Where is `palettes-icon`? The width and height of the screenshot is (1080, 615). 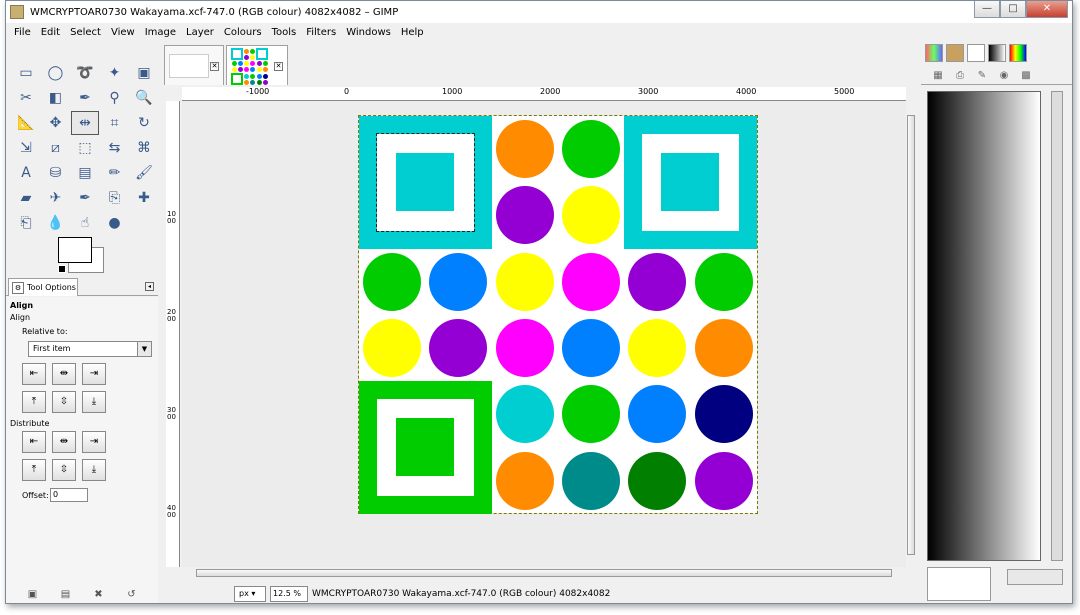
palettes-icon is located at coordinates (1018, 53).